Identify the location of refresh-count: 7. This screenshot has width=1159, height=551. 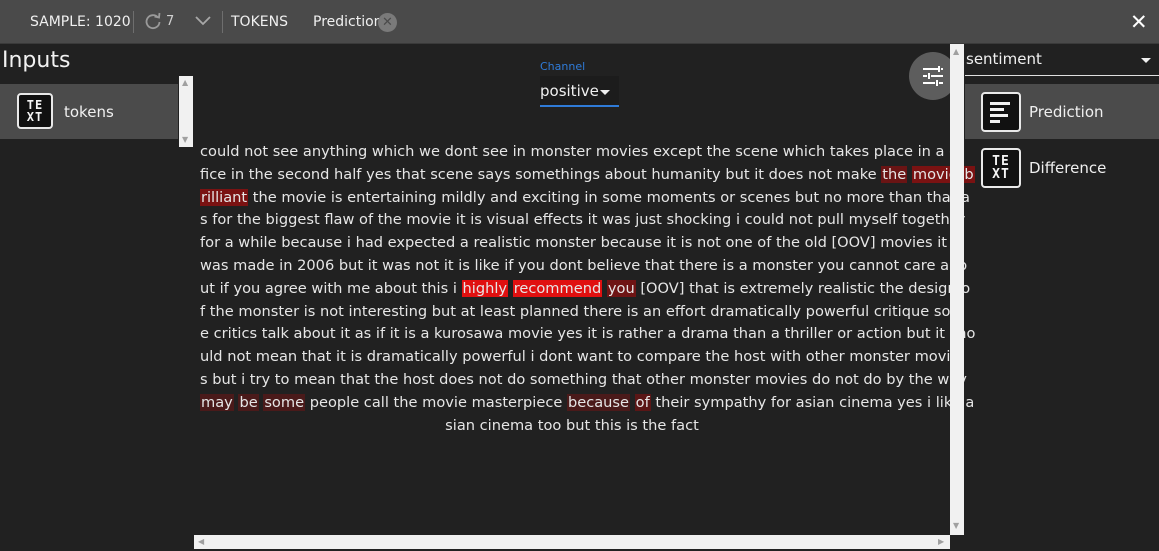
(170, 21).